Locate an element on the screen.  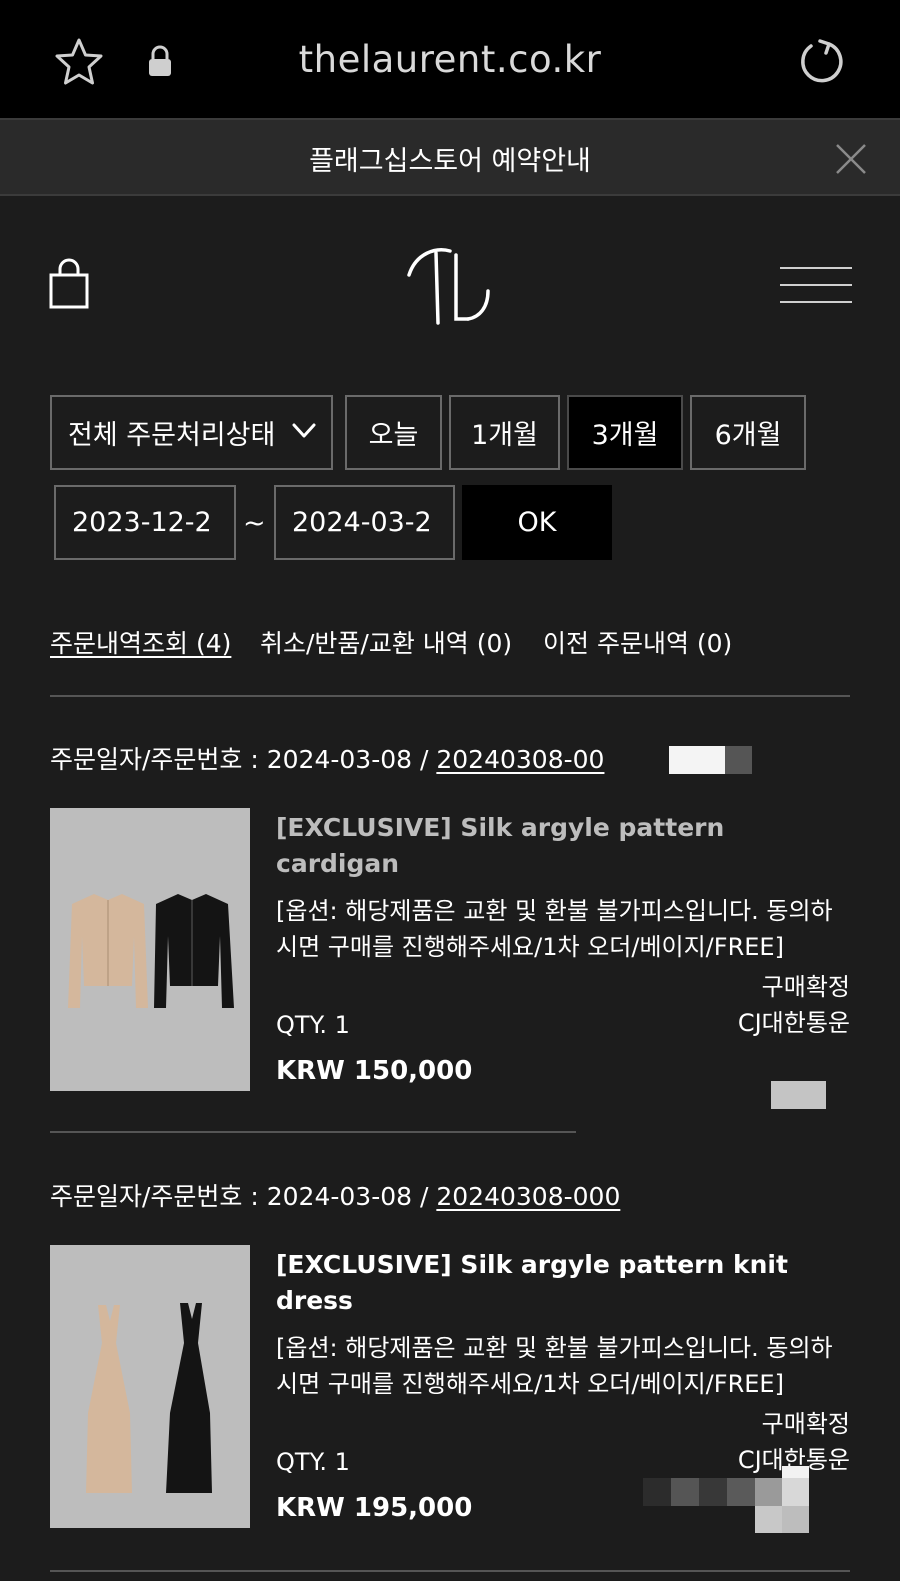
browser-toolbar: thelaurent.co.kr is located at coordinates (450, 59).